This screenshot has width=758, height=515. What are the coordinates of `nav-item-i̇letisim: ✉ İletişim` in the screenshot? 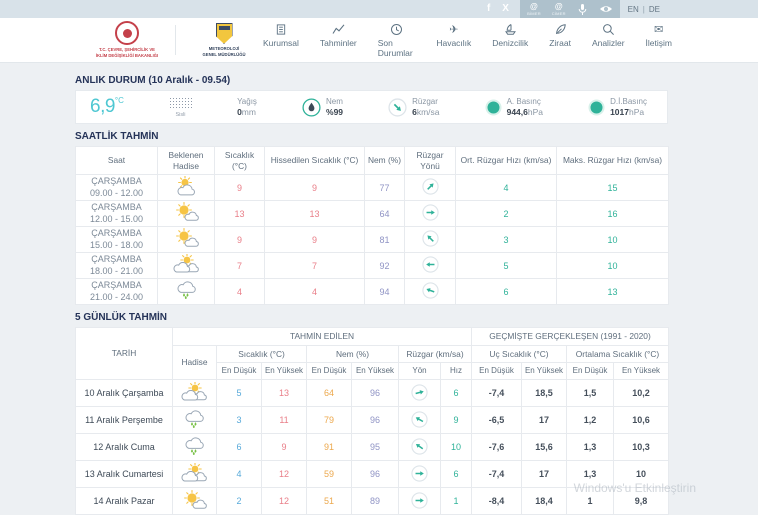 It's located at (659, 40).